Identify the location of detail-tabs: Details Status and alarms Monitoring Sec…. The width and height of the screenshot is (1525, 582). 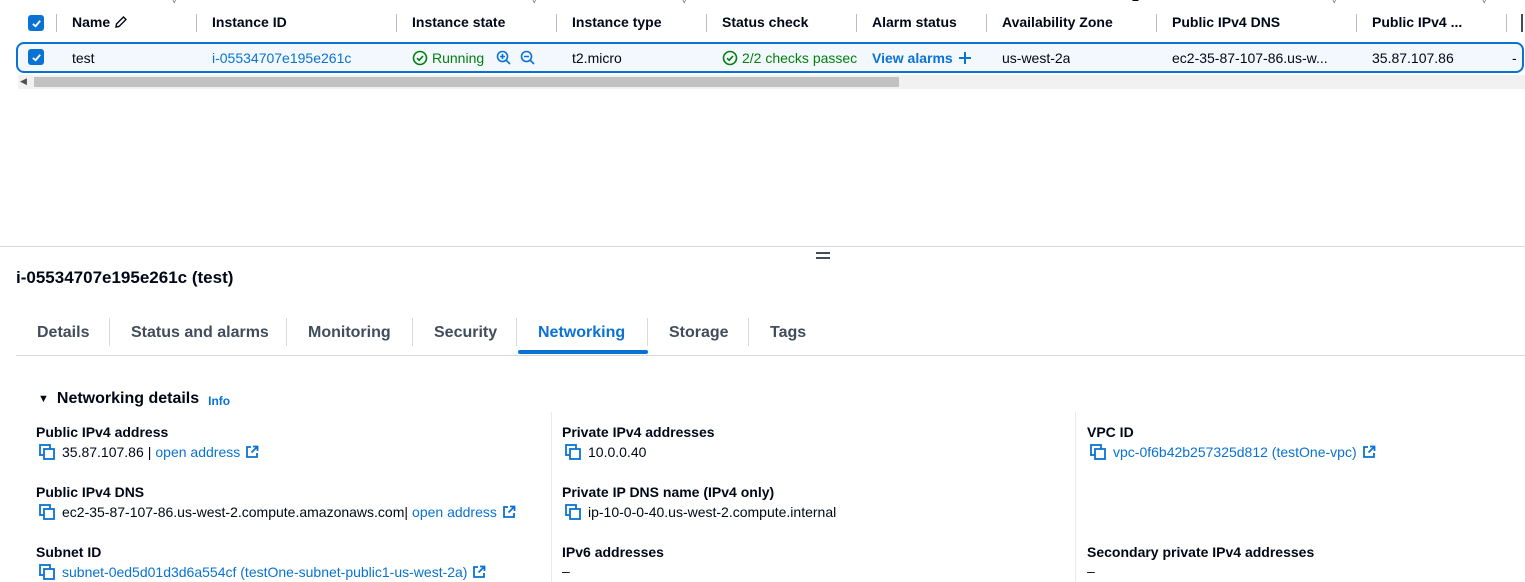
(770, 336).